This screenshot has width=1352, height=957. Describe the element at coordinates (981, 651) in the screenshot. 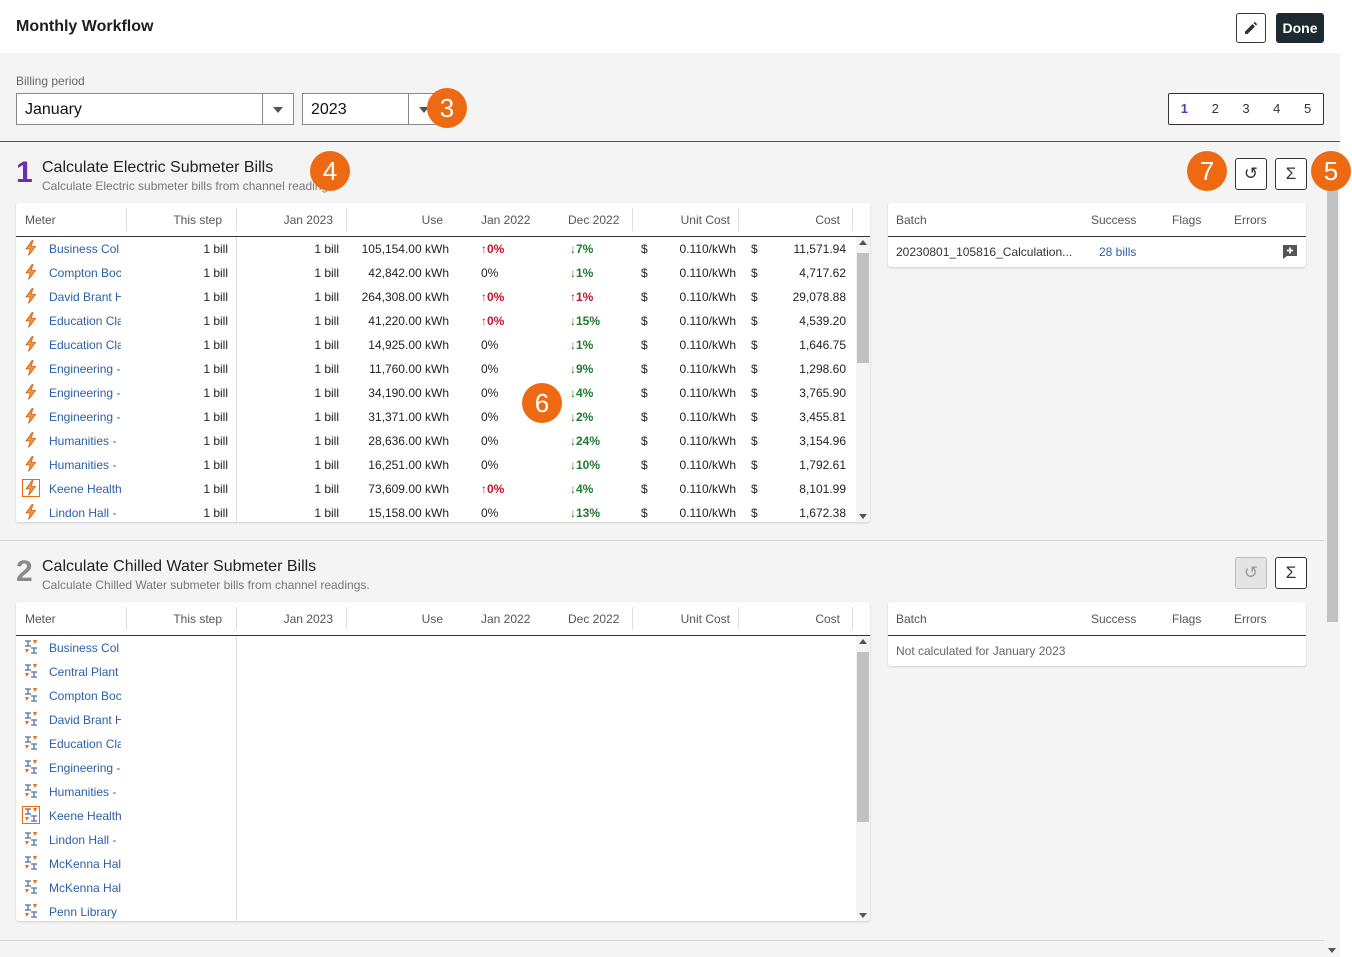

I see `batch-empty-message: Not calculated for January 2023` at that location.